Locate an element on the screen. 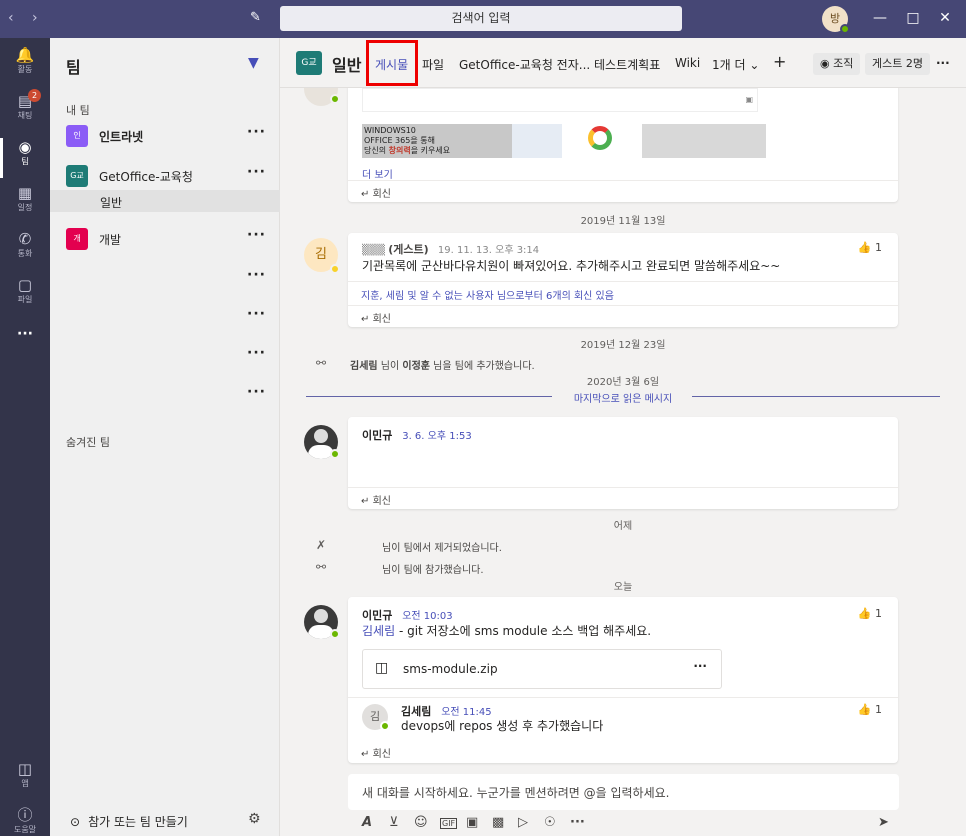 The height and width of the screenshot is (836, 966). banner-line: 당신의 창의력을 키우세요 is located at coordinates (437, 151).